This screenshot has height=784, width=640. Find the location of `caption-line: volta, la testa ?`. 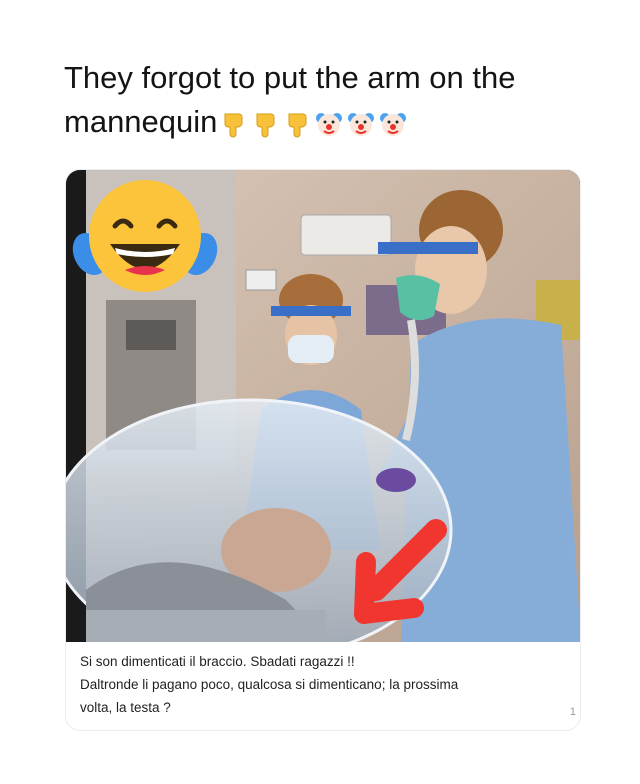

caption-line: volta, la testa ? is located at coordinates (125, 707).